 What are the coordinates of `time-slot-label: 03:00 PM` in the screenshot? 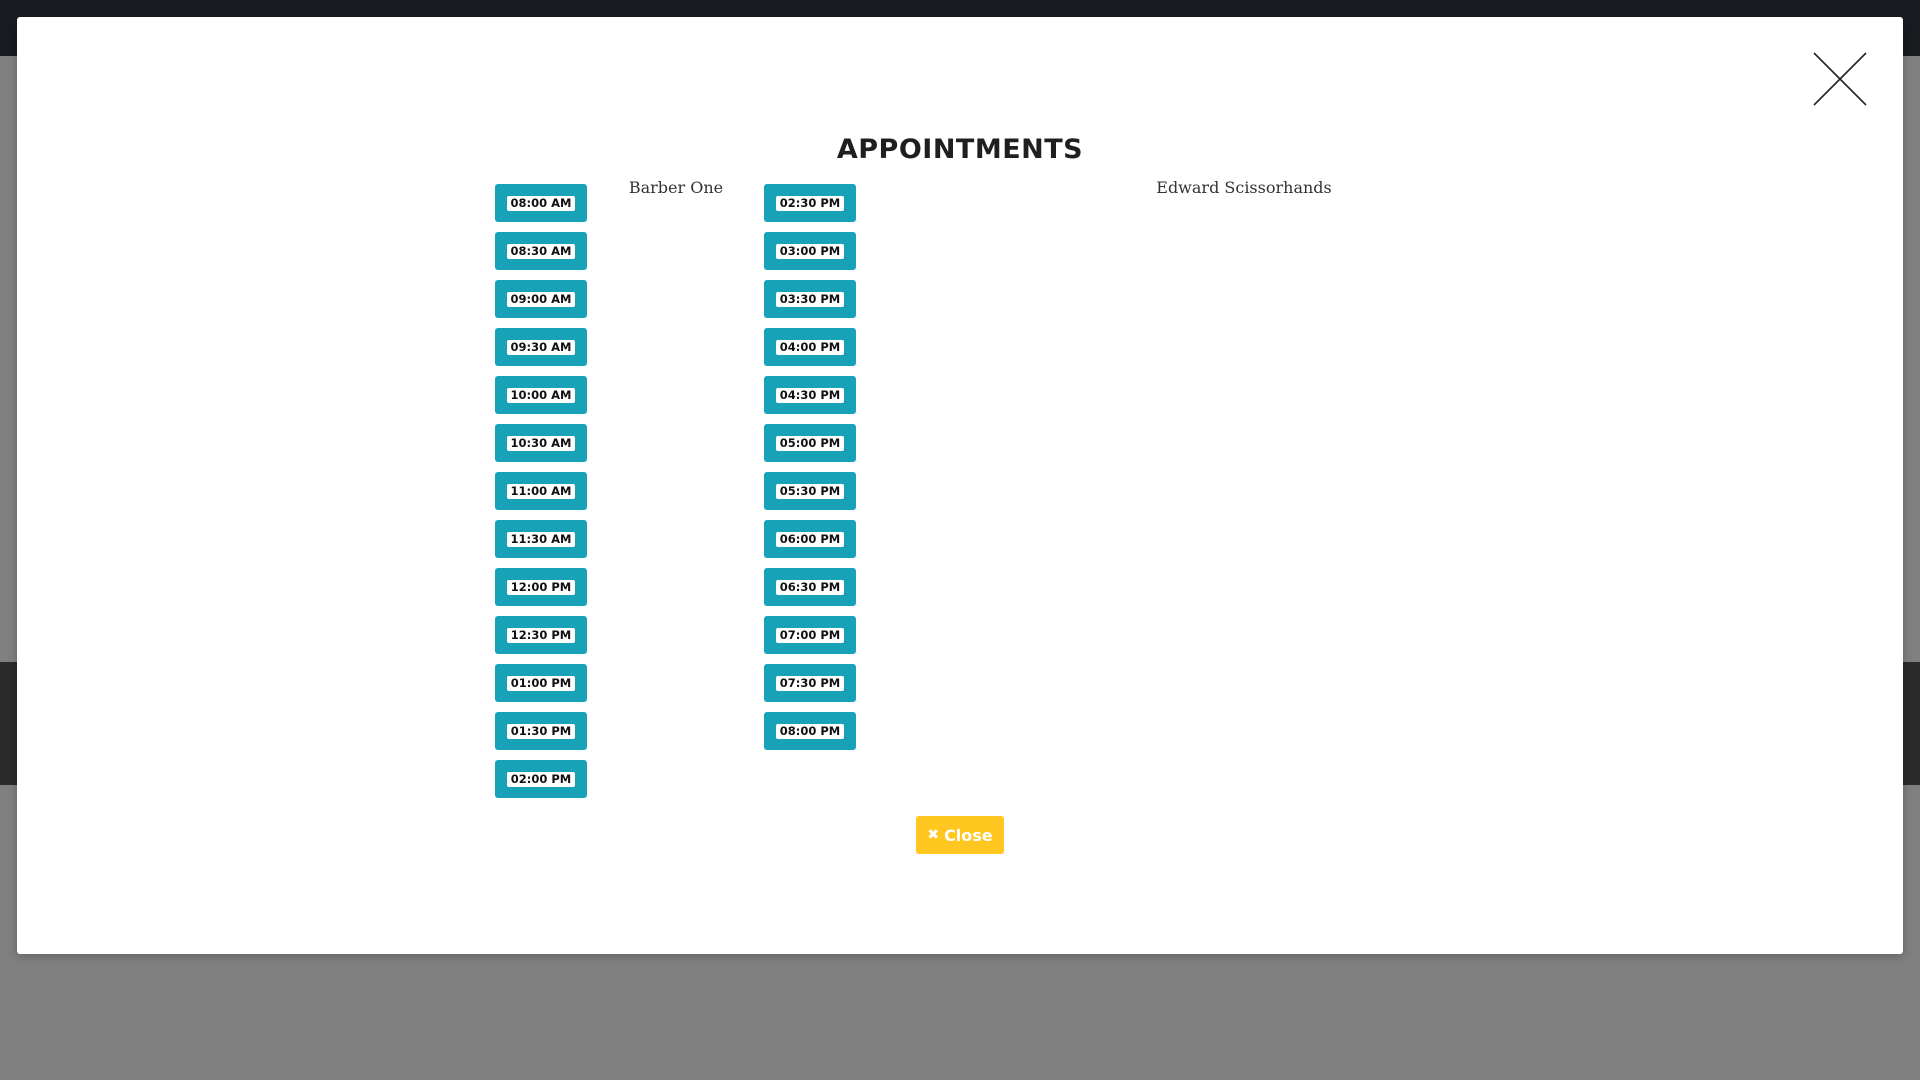 It's located at (810, 251).